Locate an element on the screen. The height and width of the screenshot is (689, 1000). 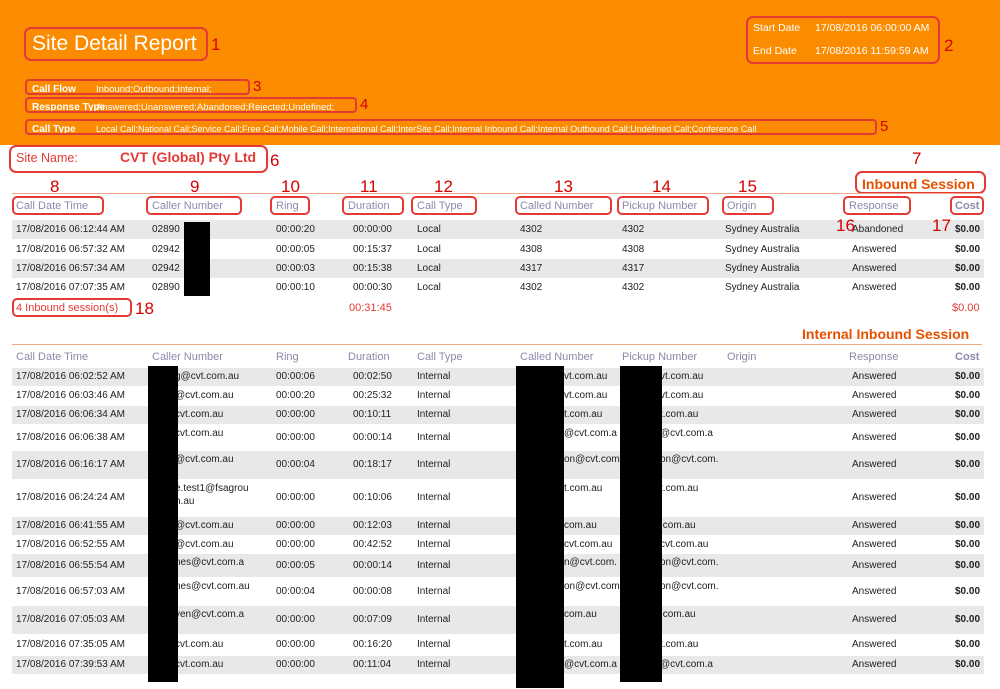
annotation-number: 7 is located at coordinates (917, 158).